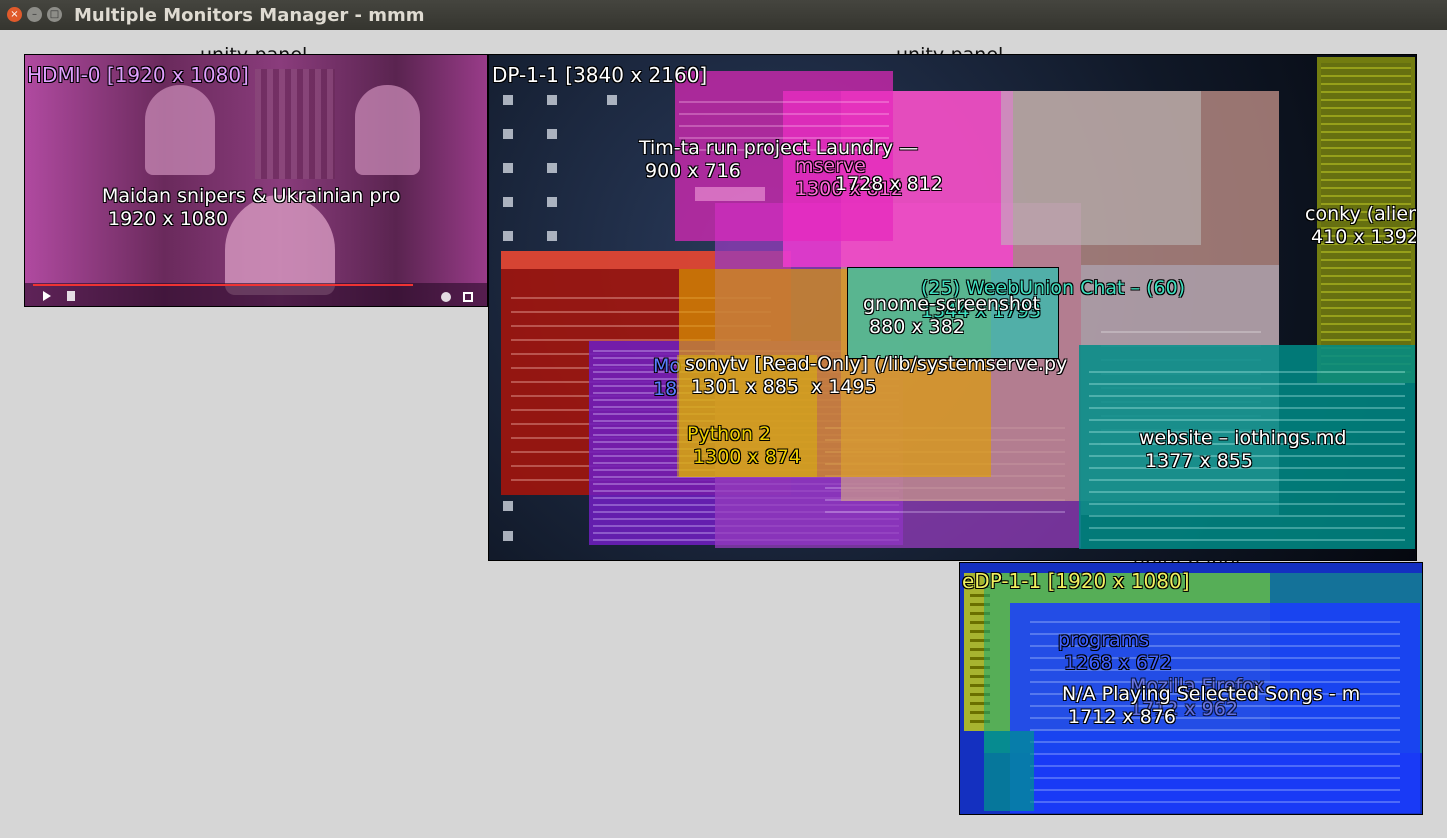 This screenshot has width=1447, height=838. Describe the element at coordinates (54, 14) in the screenshot. I see `maximize-window-button: □` at that location.